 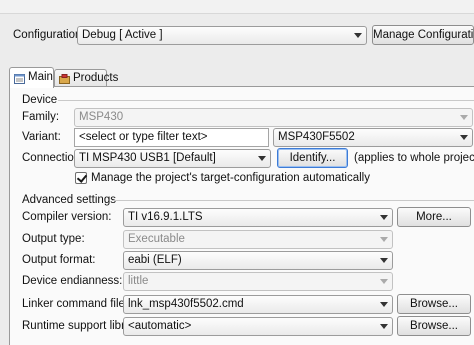 I want to click on advanced-section-divider, so click(x=293, y=200).